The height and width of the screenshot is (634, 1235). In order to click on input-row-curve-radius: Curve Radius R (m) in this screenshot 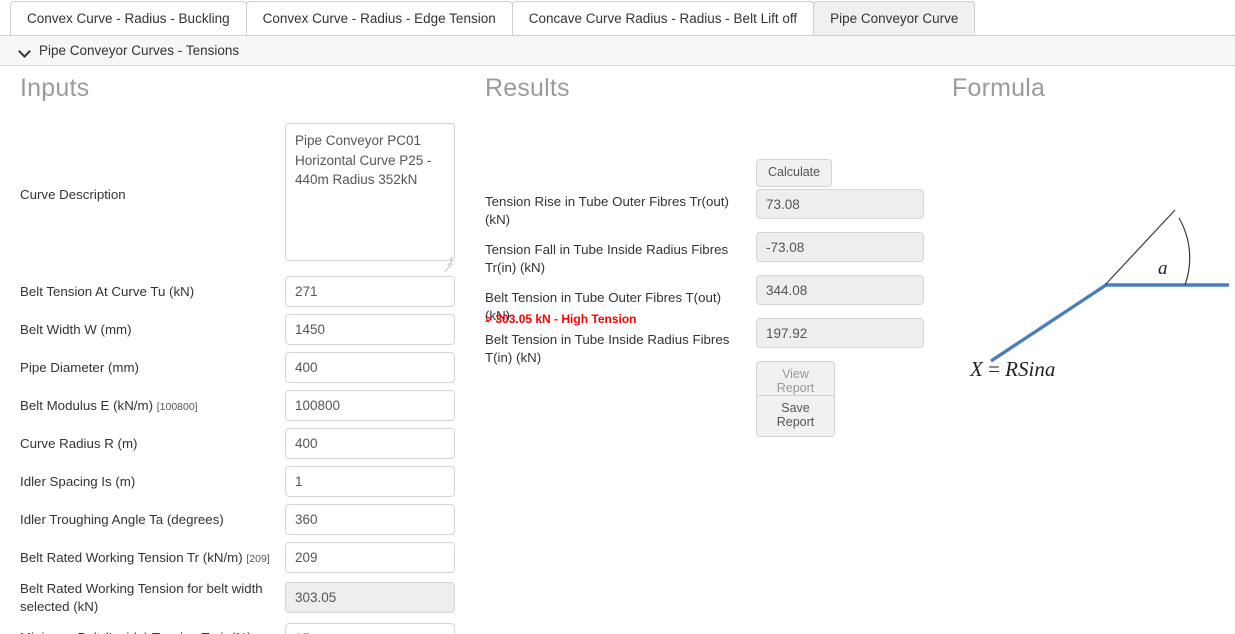, I will do `click(237, 443)`.